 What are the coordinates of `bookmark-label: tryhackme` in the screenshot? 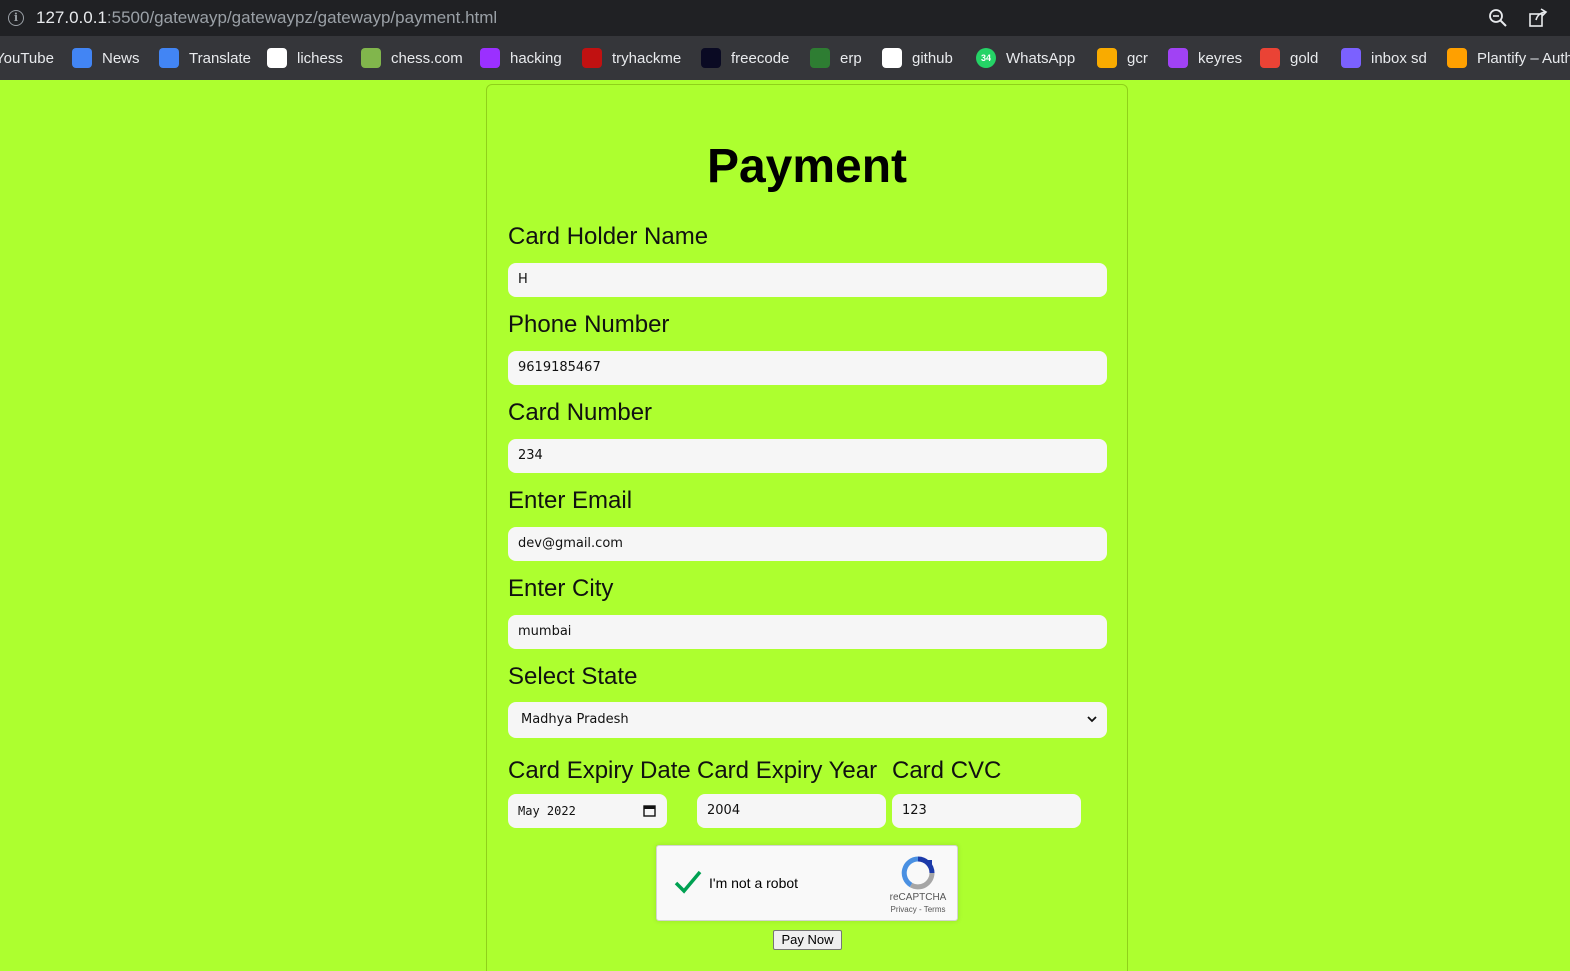 It's located at (647, 58).